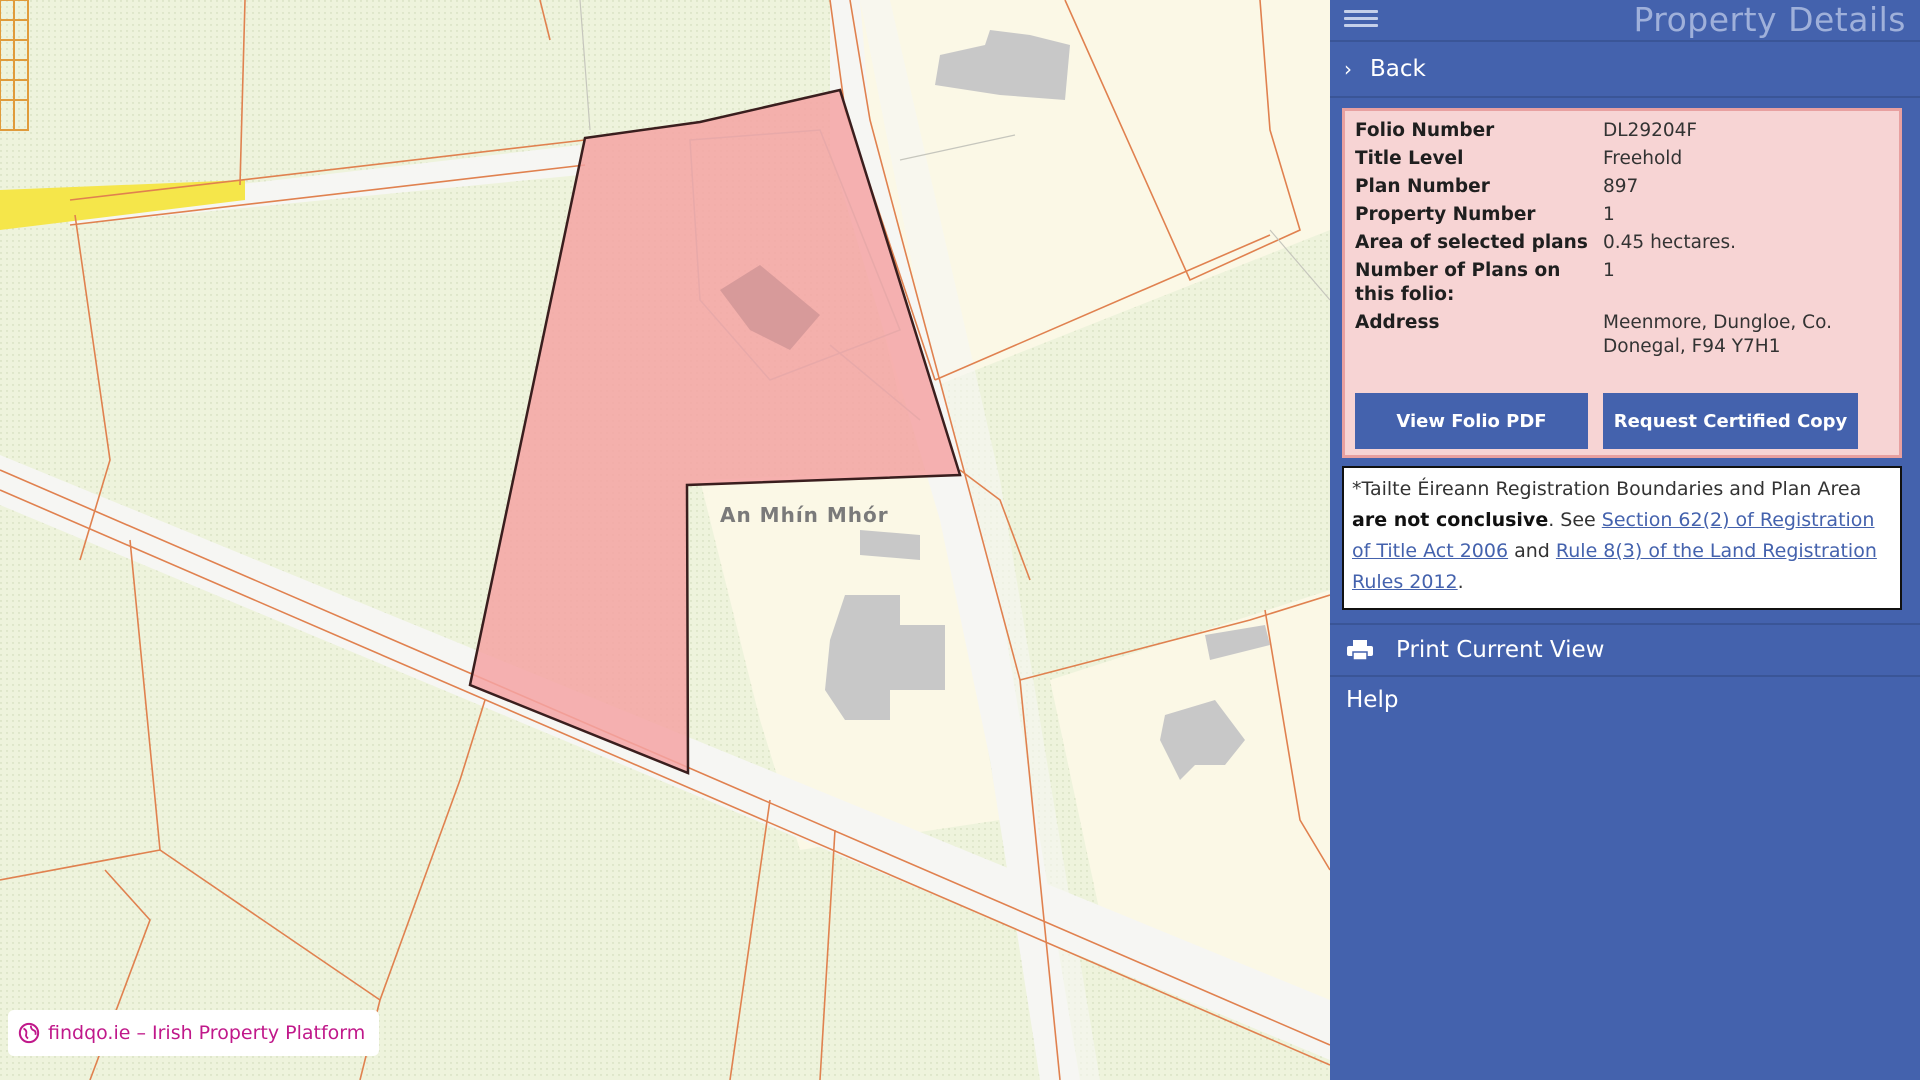 The width and height of the screenshot is (1920, 1080). I want to click on detail-key: Folio Number, so click(1425, 130).